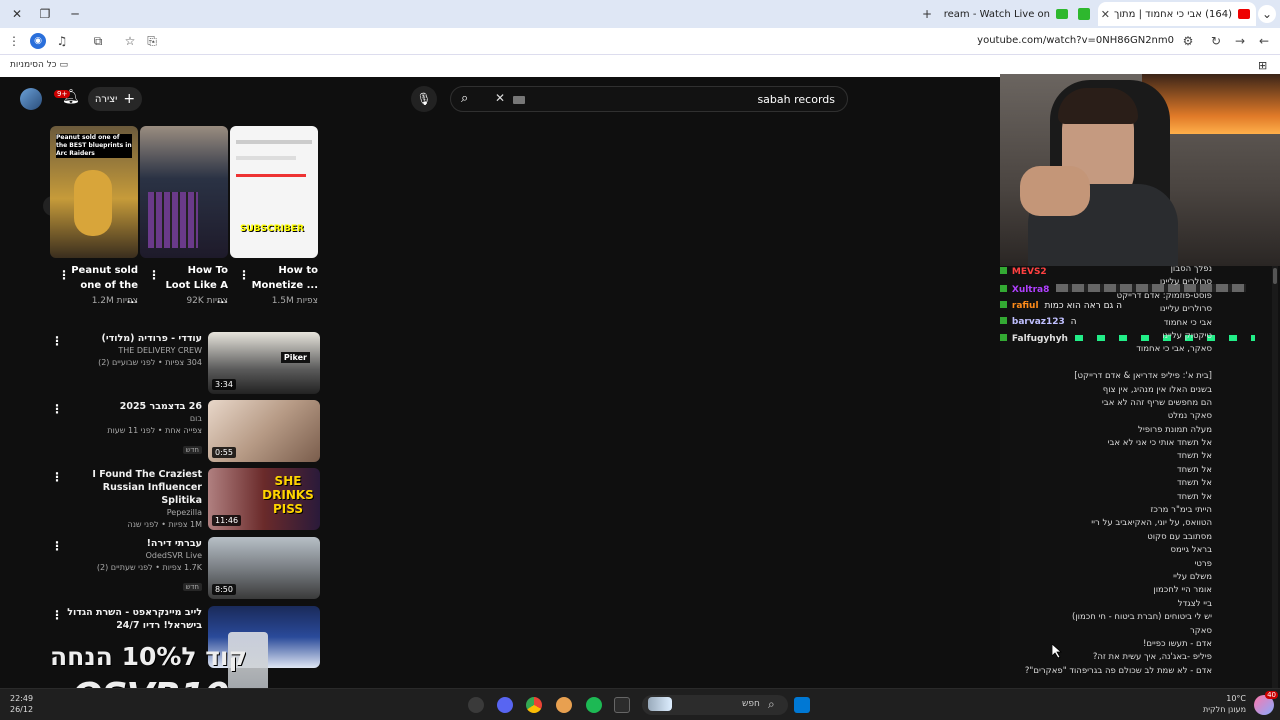 The image size is (1280, 720). What do you see at coordinates (1267, 14) in the screenshot?
I see `tab-search-icon: ⌄` at bounding box center [1267, 14].